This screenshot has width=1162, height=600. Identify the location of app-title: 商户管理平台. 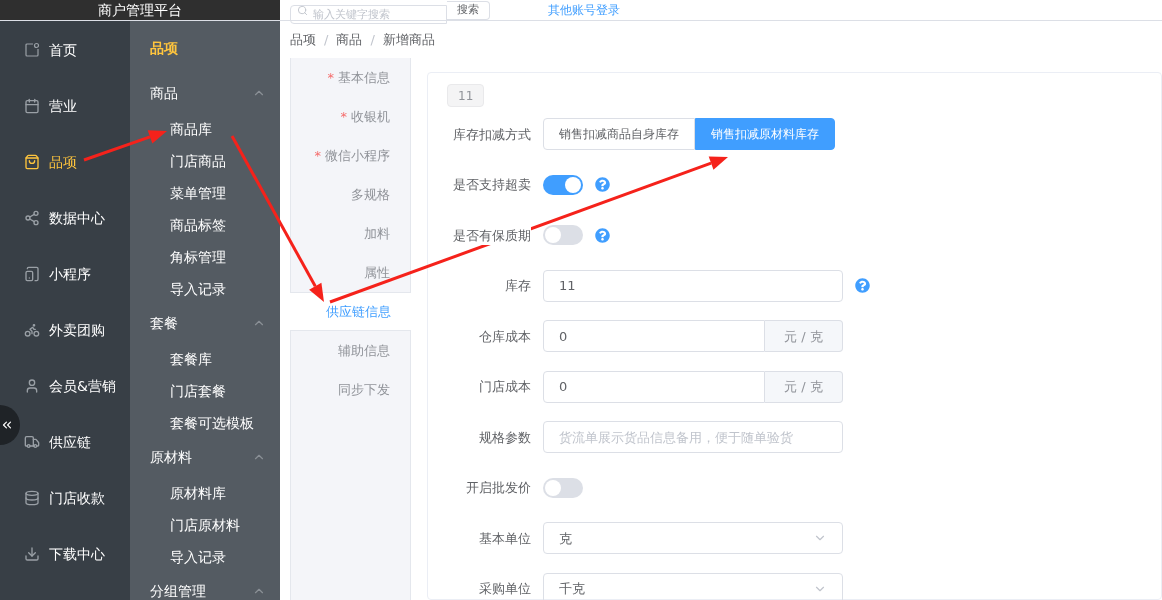
(140, 10).